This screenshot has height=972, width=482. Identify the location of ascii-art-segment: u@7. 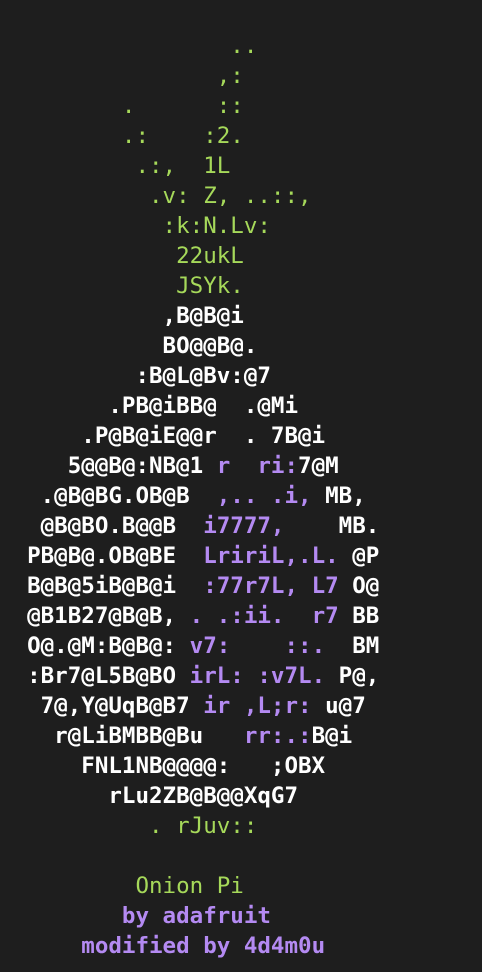
(338, 706).